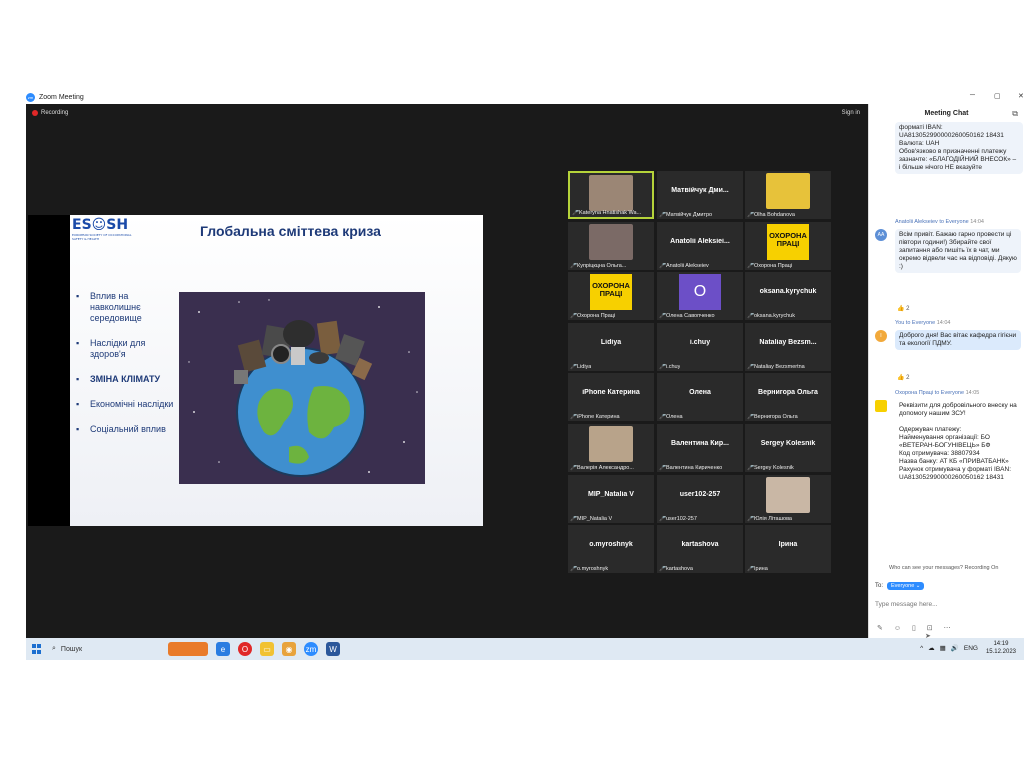  Describe the element at coordinates (37, 649) in the screenshot. I see `windows-start-icon` at that location.